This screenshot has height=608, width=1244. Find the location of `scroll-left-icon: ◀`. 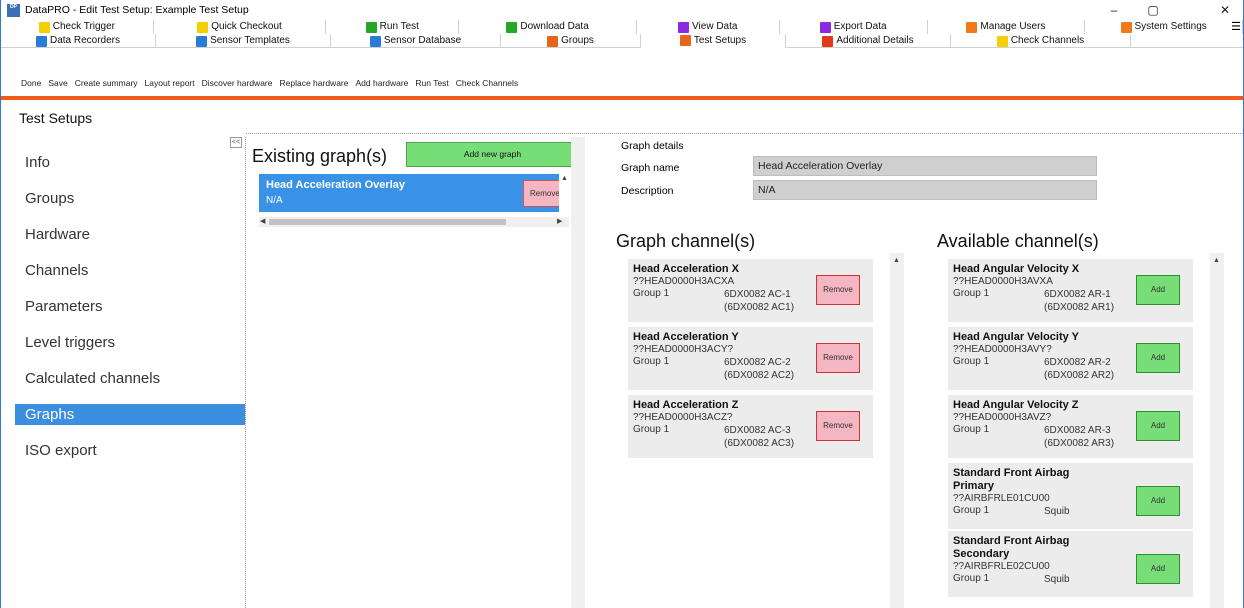

scroll-left-icon: ◀ is located at coordinates (262, 222).